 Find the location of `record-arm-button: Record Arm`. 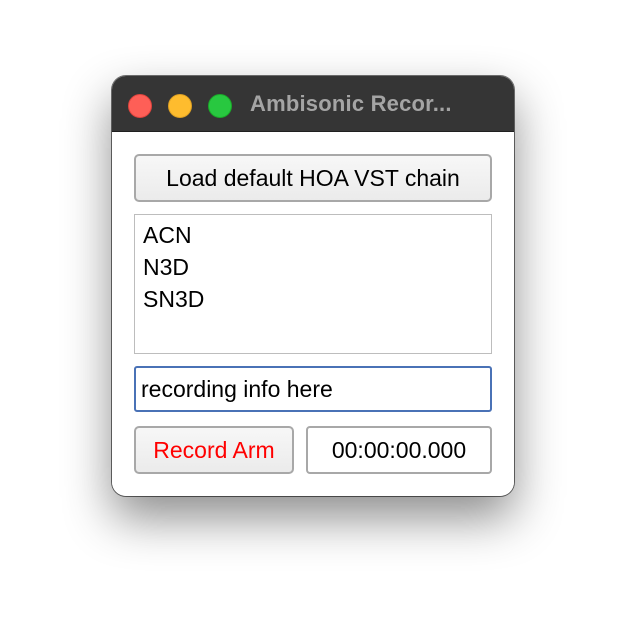

record-arm-button: Record Arm is located at coordinates (214, 450).